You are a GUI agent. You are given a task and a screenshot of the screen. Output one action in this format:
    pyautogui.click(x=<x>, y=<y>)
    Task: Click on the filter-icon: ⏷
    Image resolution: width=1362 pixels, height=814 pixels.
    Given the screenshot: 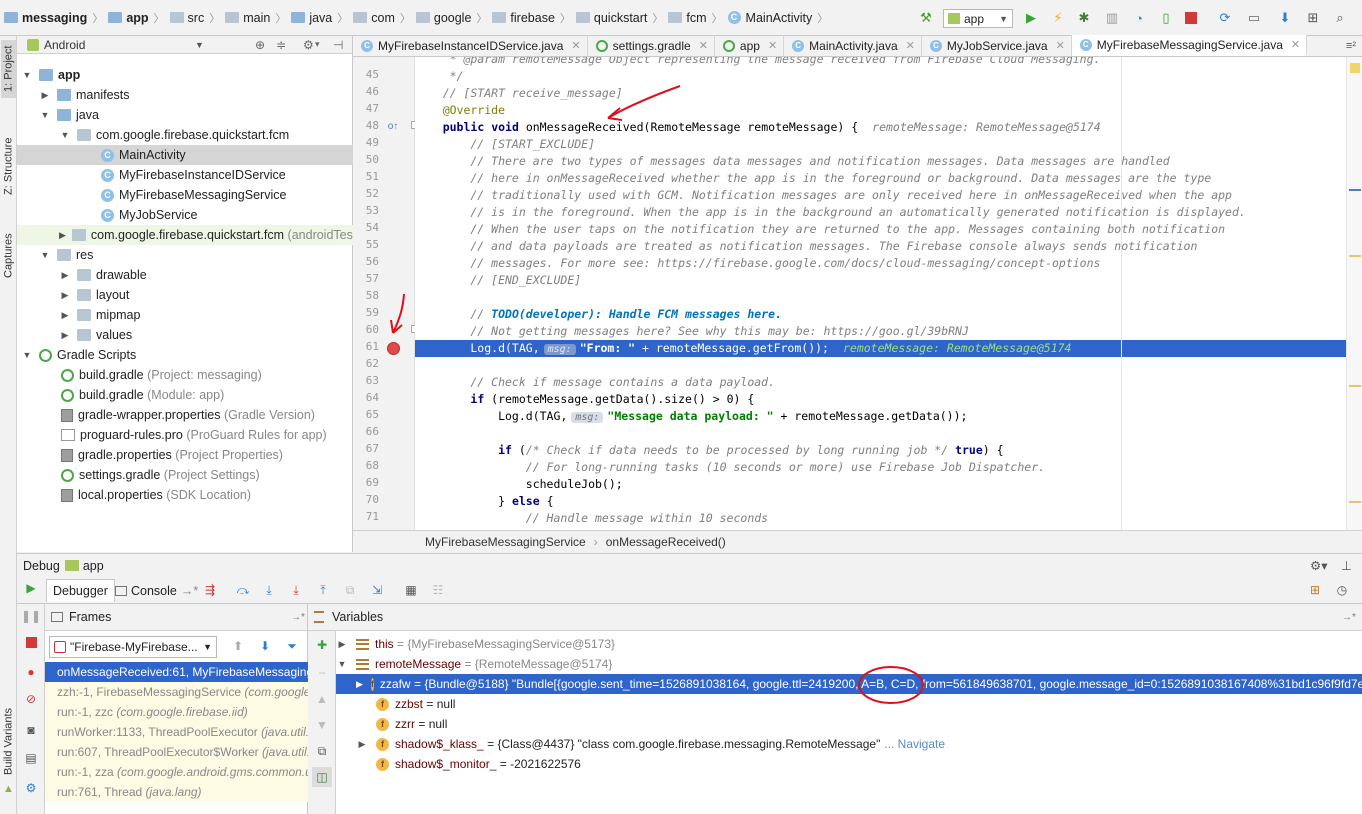 What is the action you would take?
    pyautogui.click(x=292, y=646)
    